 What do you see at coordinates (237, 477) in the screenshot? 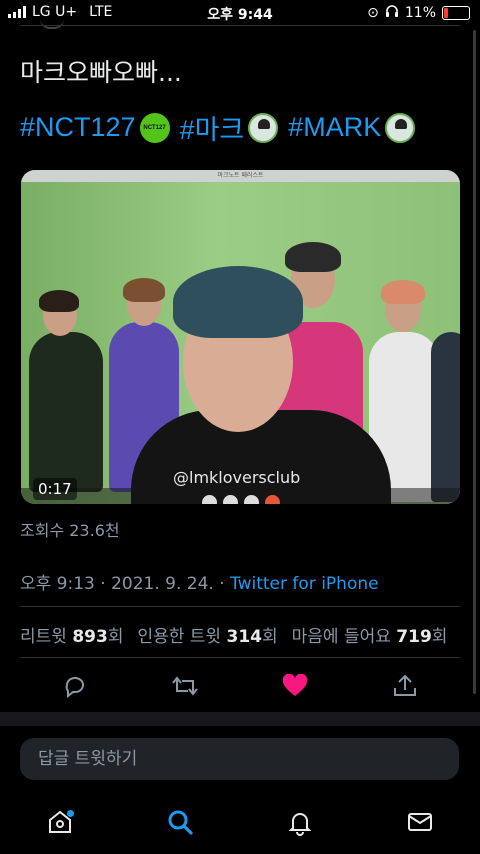
I see `video-watermark: @lmkloversclub` at bounding box center [237, 477].